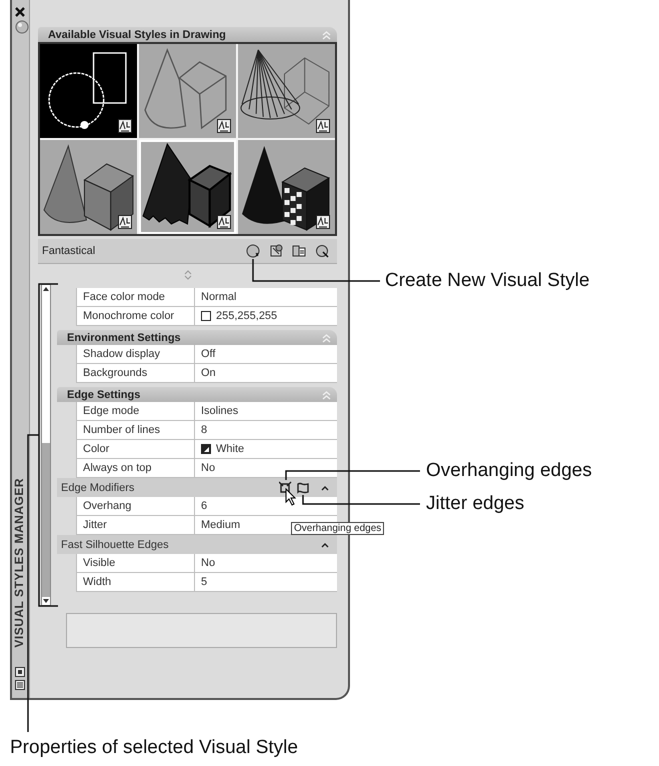  I want to click on scroll-bar, so click(46, 445).